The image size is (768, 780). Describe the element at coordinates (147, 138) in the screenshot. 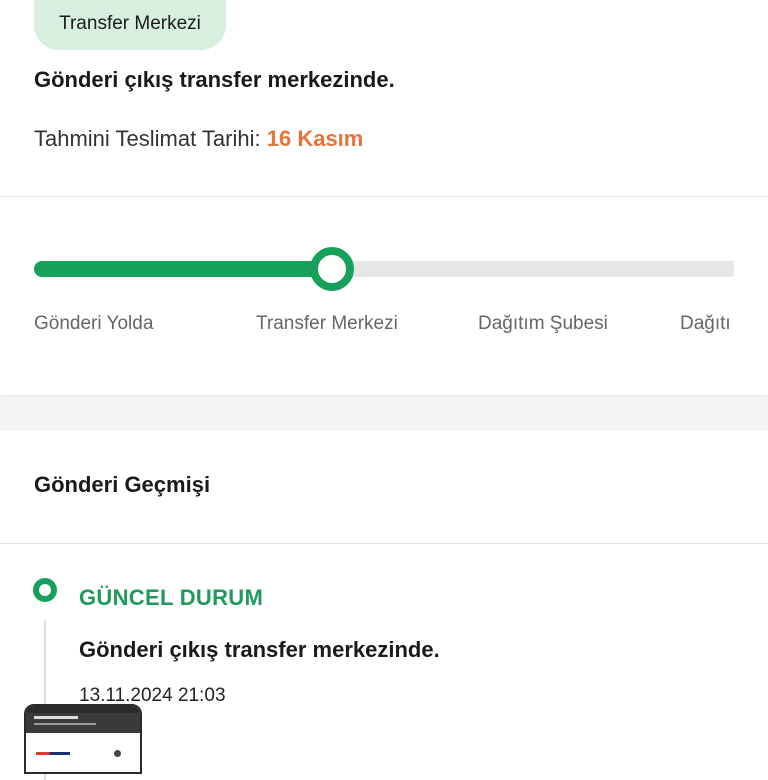

I see `estimated-delivery-label: Tahmini Teslimat Tarihi:` at that location.